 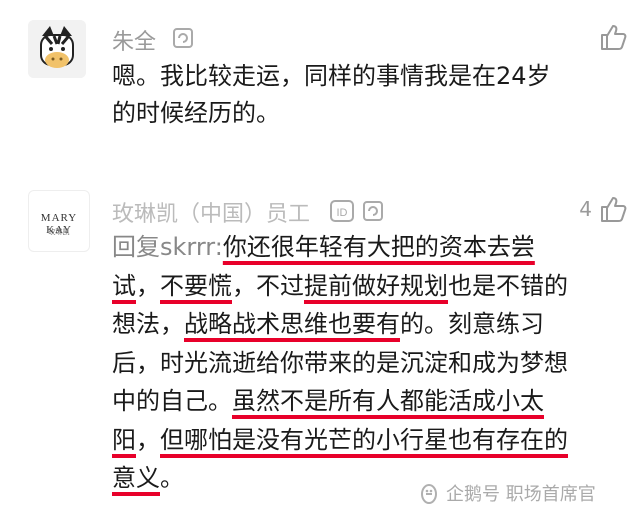 What do you see at coordinates (292, 324) in the screenshot?
I see `seg: 战略战术思维也要有` at bounding box center [292, 324].